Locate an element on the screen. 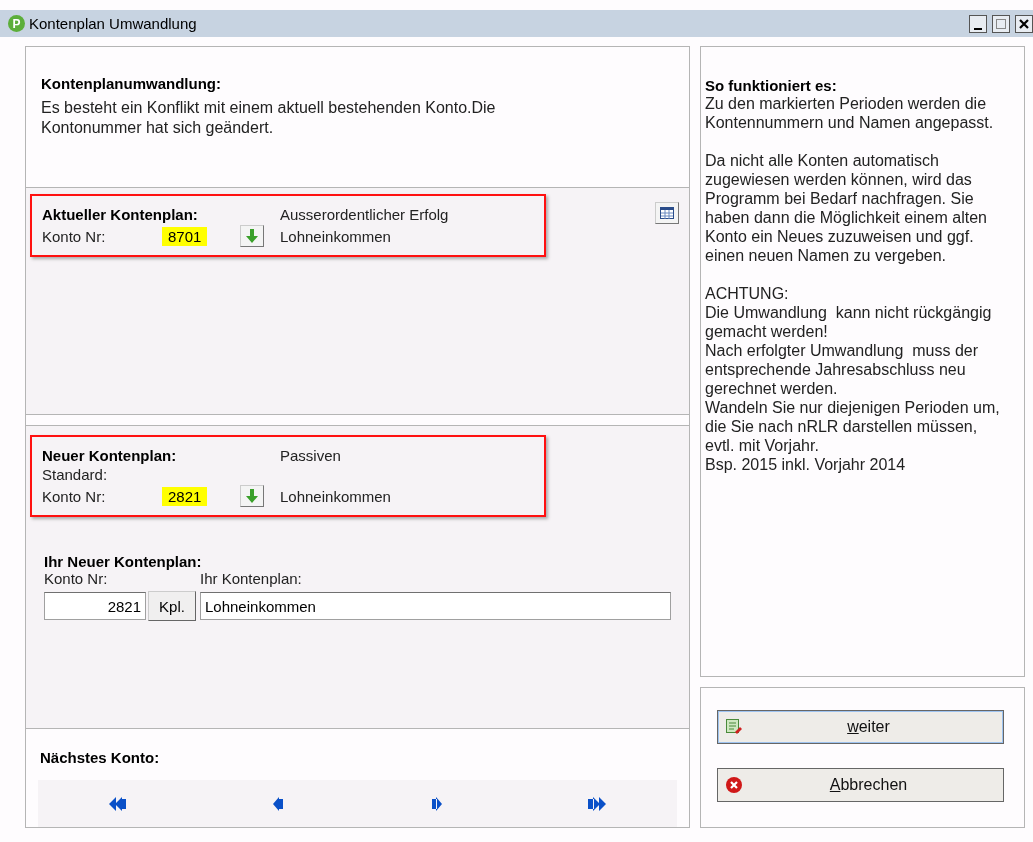 The image size is (1033, 842). window-title: Kontenplan Umwandlung is located at coordinates (113, 23).